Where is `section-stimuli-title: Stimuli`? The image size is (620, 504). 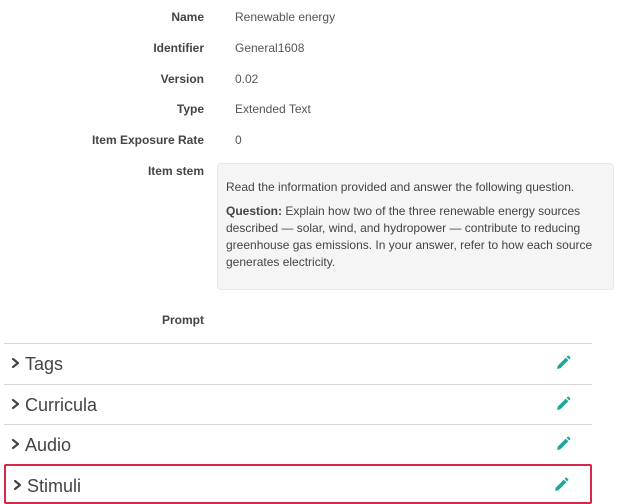 section-stimuli-title: Stimuli is located at coordinates (54, 486).